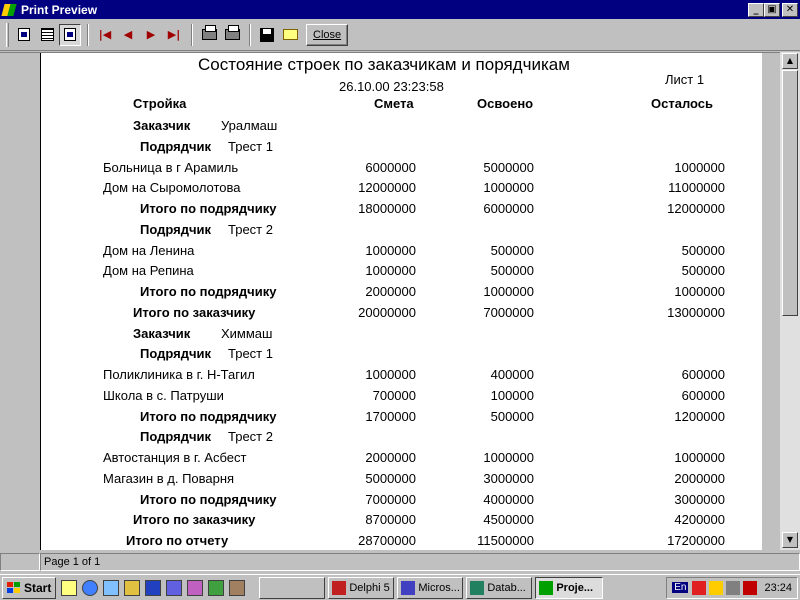 Image resolution: width=800 pixels, height=600 pixels. Describe the element at coordinates (390, 416) in the screenshot. I see `estimate-value: 1700000` at that location.